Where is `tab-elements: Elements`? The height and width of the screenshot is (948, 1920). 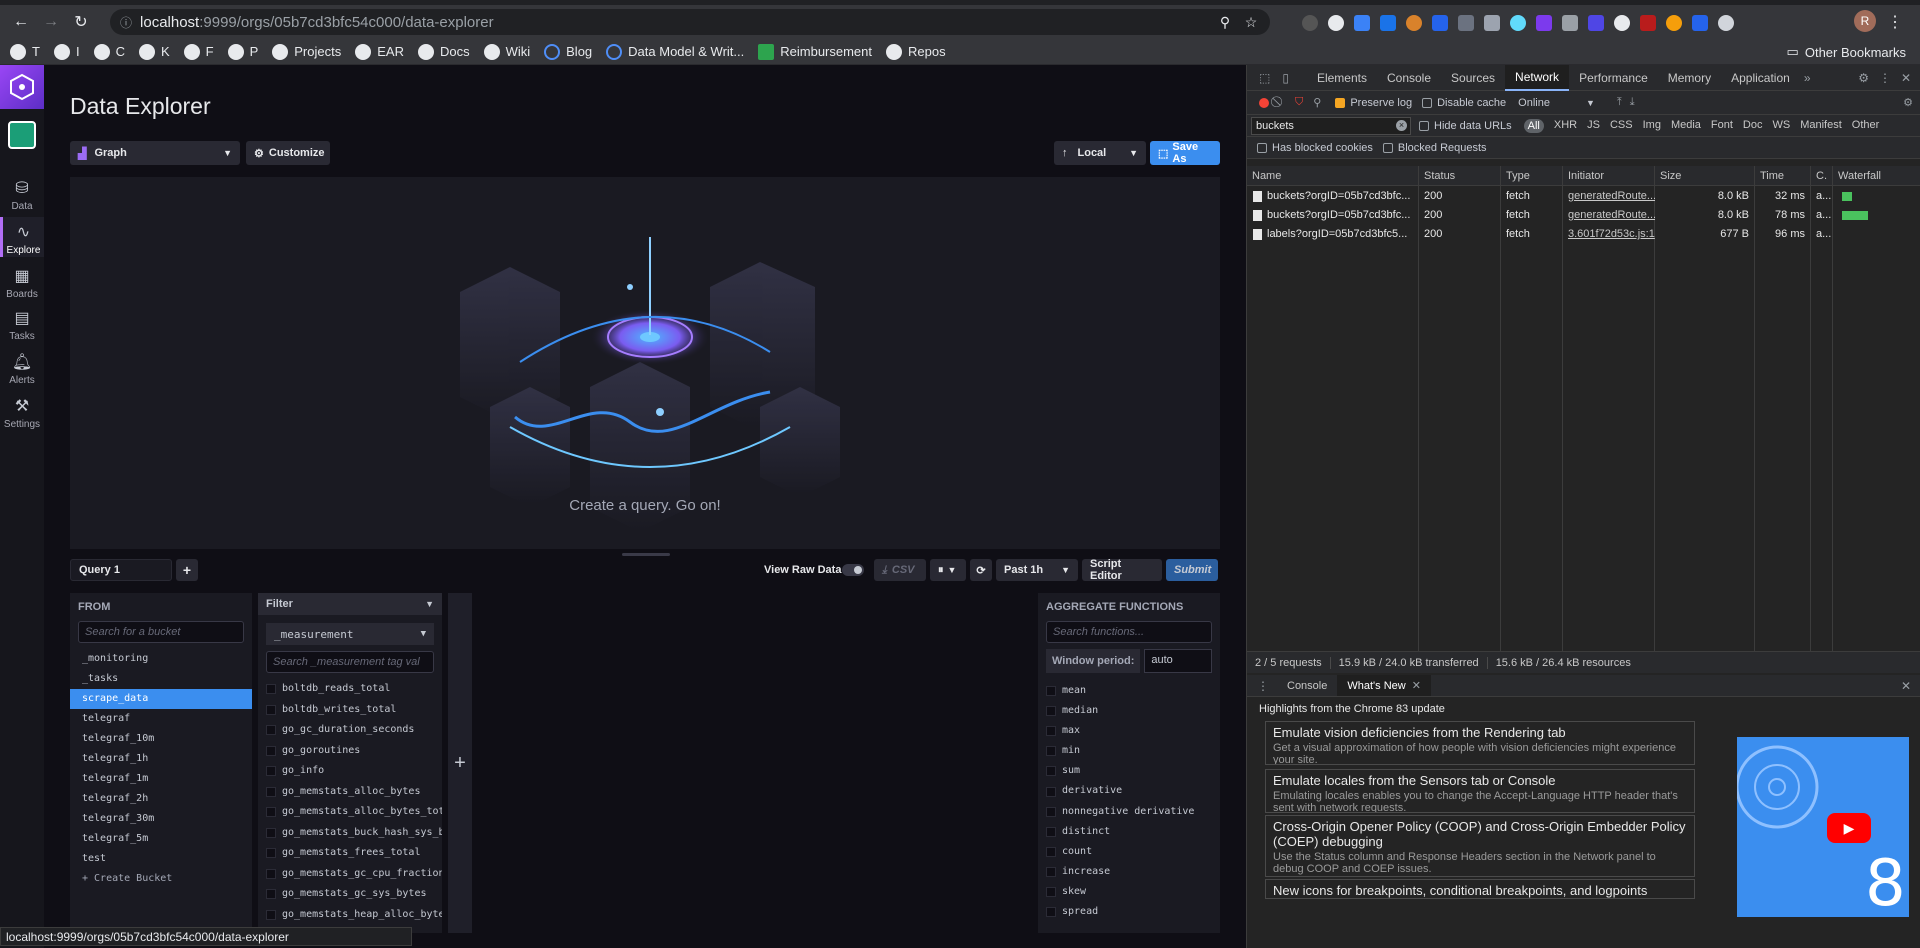 tab-elements: Elements is located at coordinates (1342, 78).